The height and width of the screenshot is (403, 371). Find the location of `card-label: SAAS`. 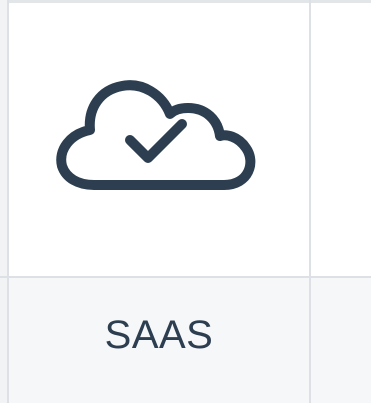

card-label: SAAS is located at coordinates (159, 335).